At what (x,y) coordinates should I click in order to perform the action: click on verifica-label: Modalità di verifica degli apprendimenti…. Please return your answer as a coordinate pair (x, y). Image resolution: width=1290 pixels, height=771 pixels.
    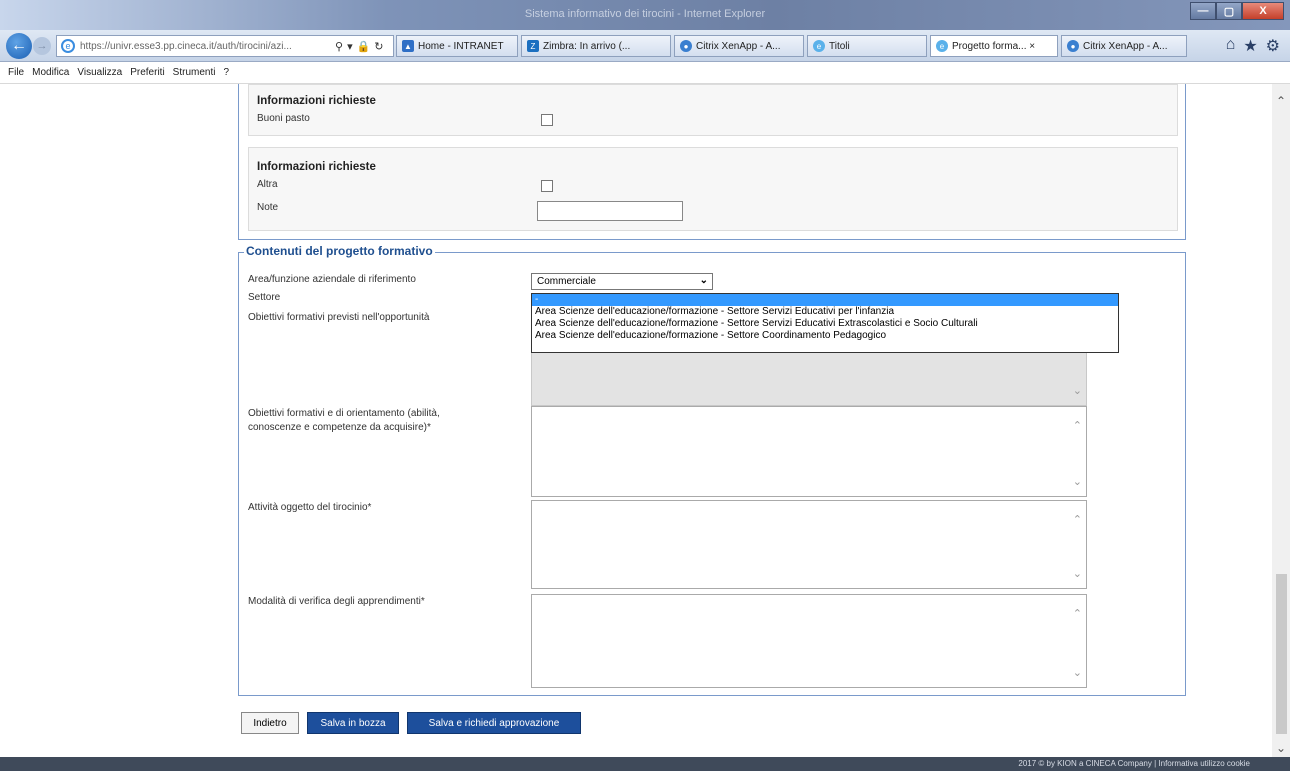
    Looking at the image, I should click on (336, 601).